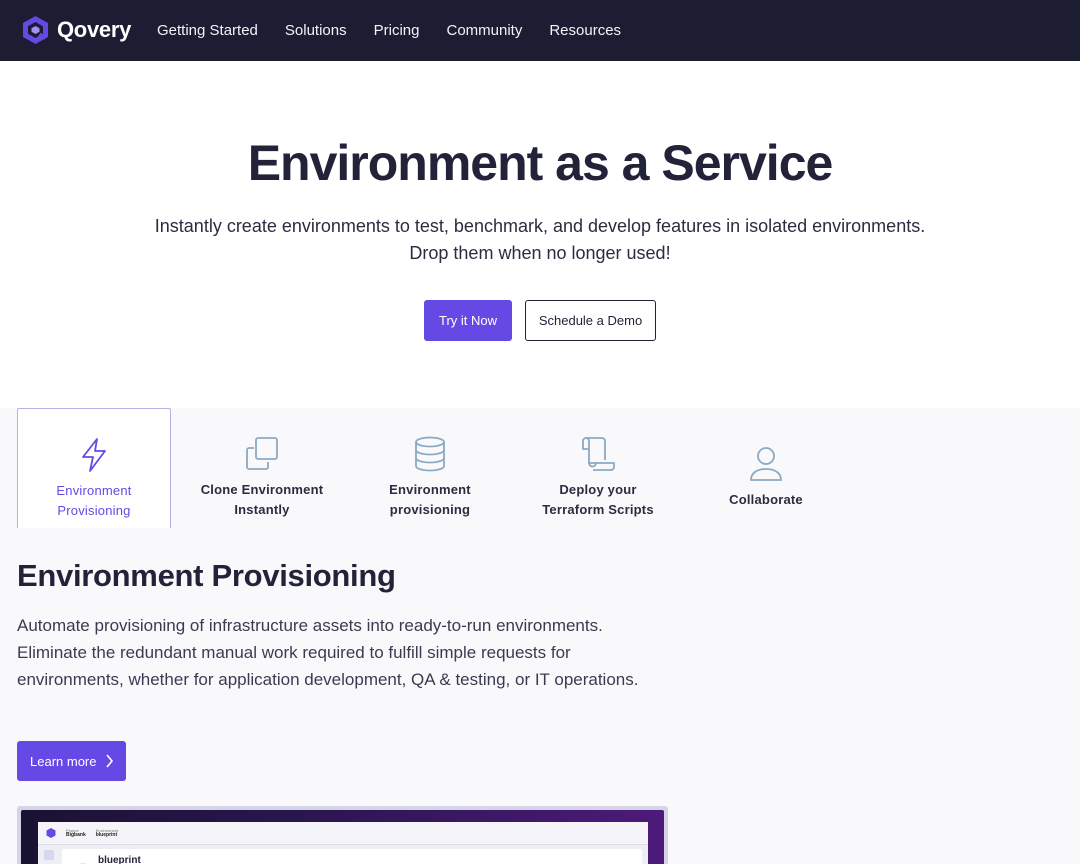 The height and width of the screenshot is (864, 1080). Describe the element at coordinates (540, 163) in the screenshot. I see `page-title: Environment as a Service` at that location.